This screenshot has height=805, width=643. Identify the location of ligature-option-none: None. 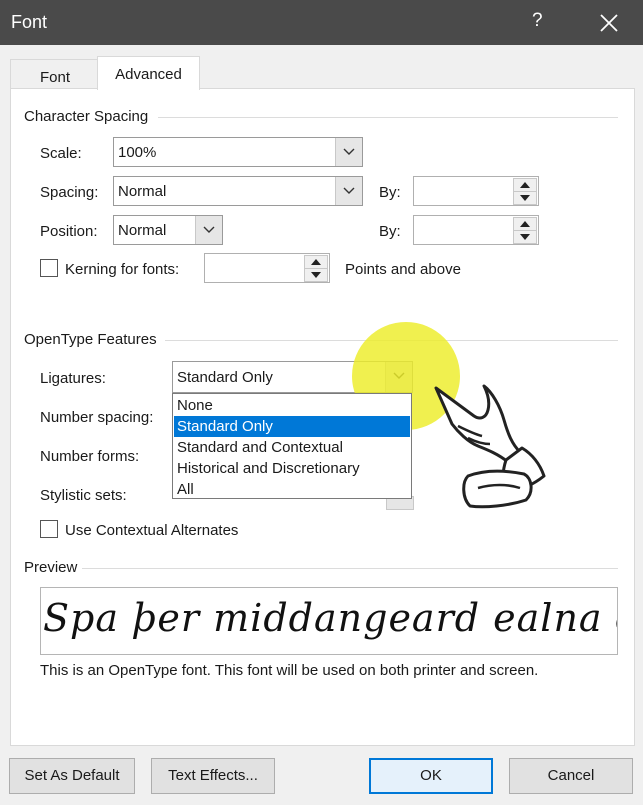
(292, 405).